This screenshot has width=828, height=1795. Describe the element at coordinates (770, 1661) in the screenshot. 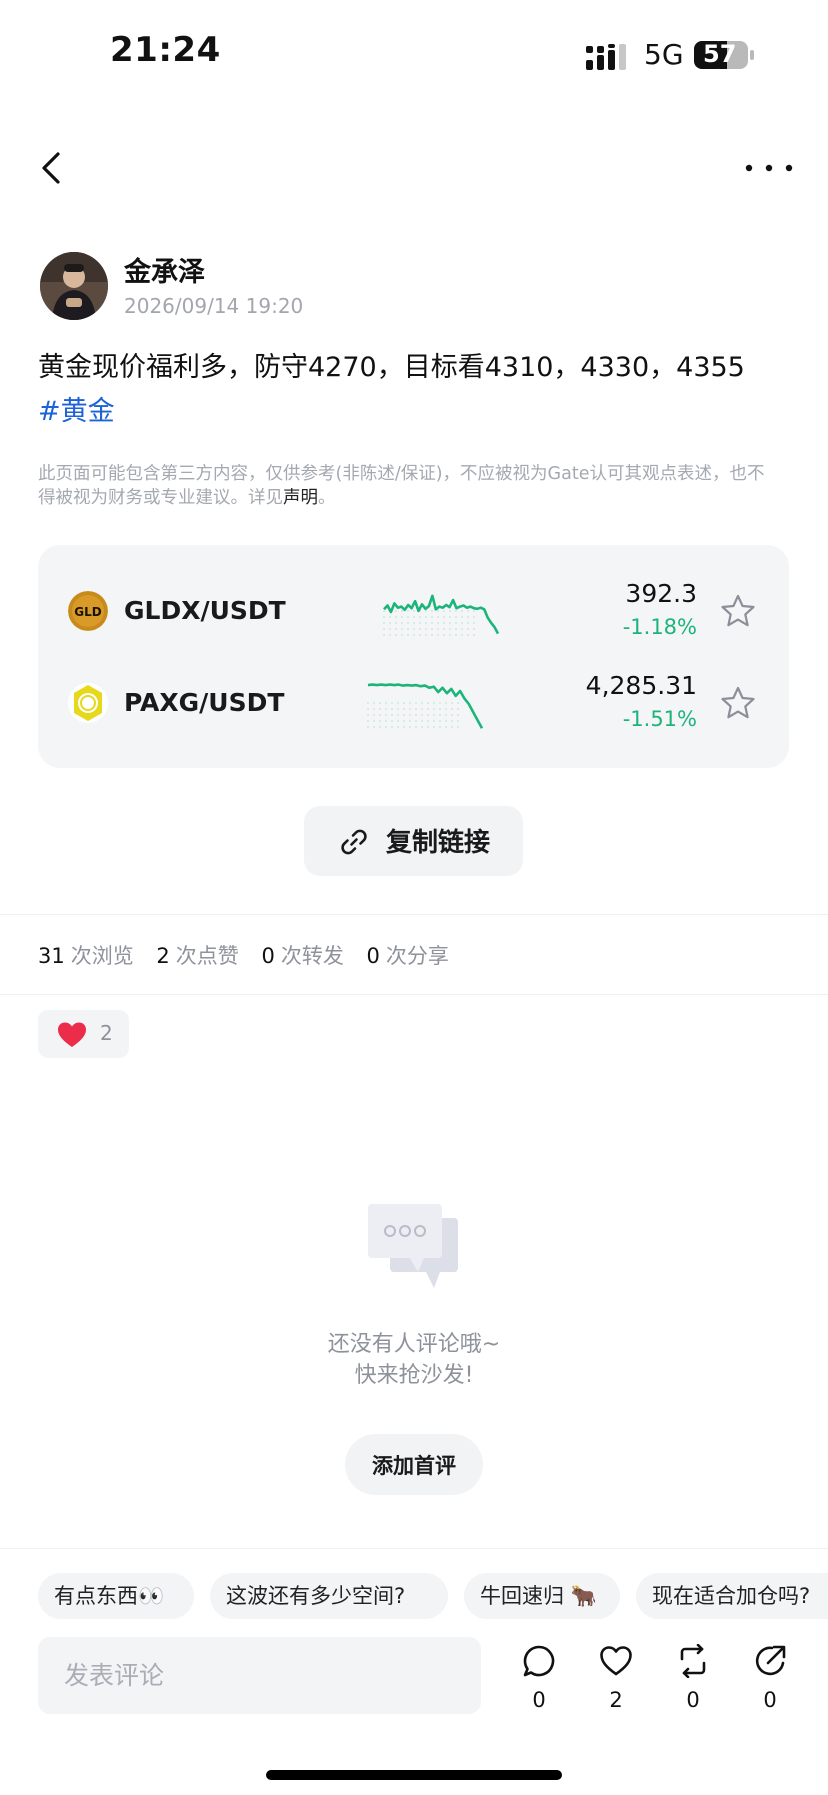

I see `share-icon` at that location.